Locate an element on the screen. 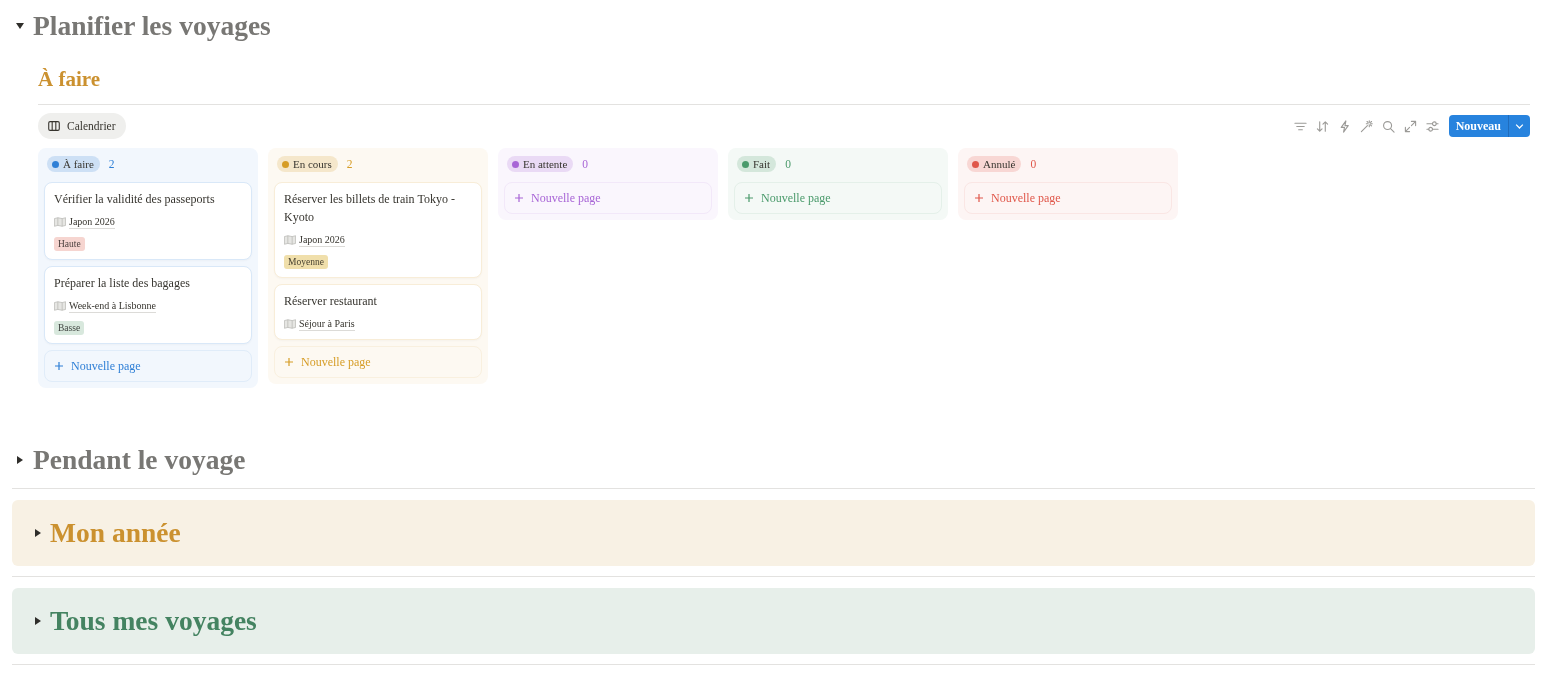 The image size is (1560, 683). new-button: Nouveau is located at coordinates (1478, 126).